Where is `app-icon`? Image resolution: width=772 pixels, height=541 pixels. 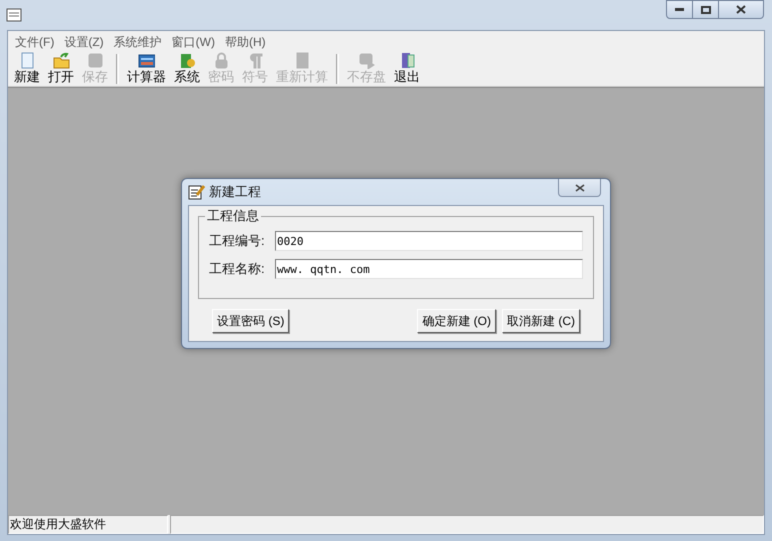 app-icon is located at coordinates (14, 15).